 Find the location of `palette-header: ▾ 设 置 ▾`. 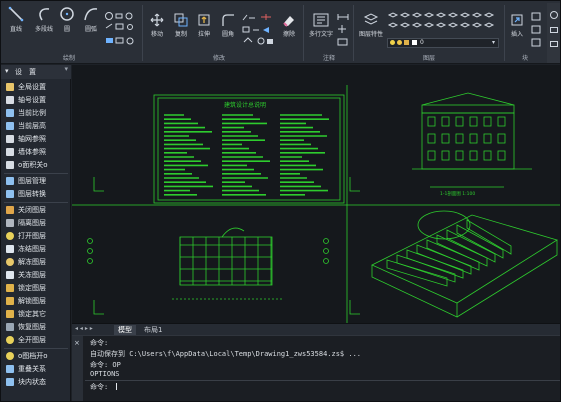

palette-header: ▾ 设 置 ▾ is located at coordinates (36, 72).